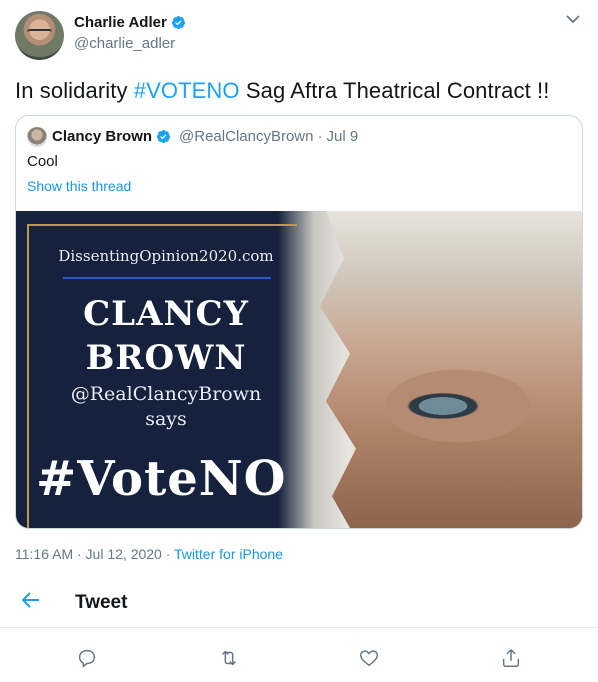 The width and height of the screenshot is (598, 682). Describe the element at coordinates (573, 19) in the screenshot. I see `chevron-down-icon` at that location.